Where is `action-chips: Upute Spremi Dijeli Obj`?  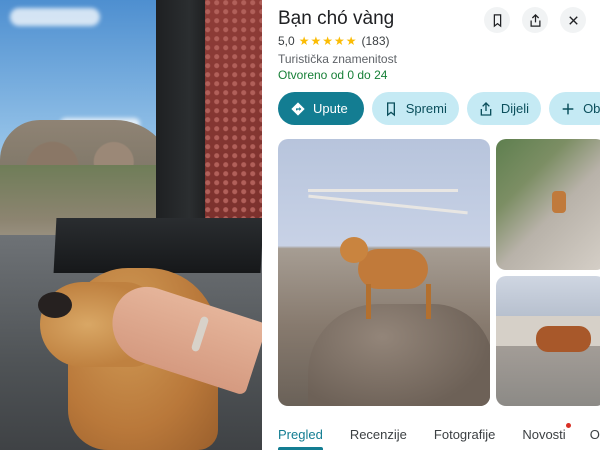
action-chips: Upute Spremi Dijeli Obj is located at coordinates (439, 108).